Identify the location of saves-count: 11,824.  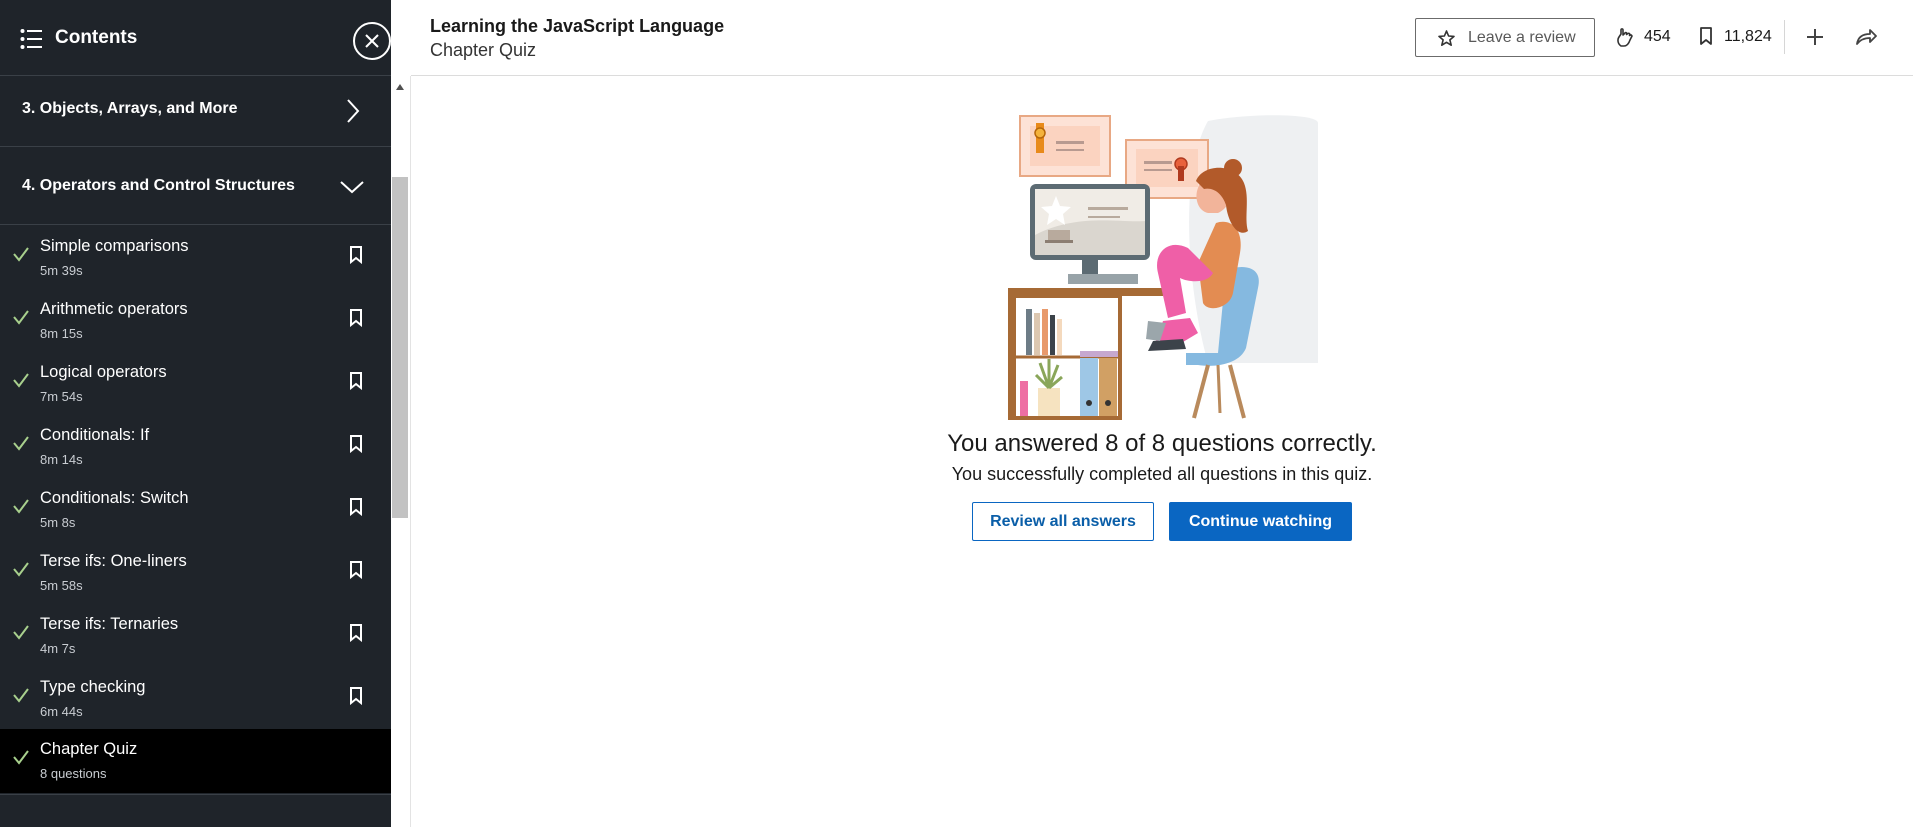
(1748, 36).